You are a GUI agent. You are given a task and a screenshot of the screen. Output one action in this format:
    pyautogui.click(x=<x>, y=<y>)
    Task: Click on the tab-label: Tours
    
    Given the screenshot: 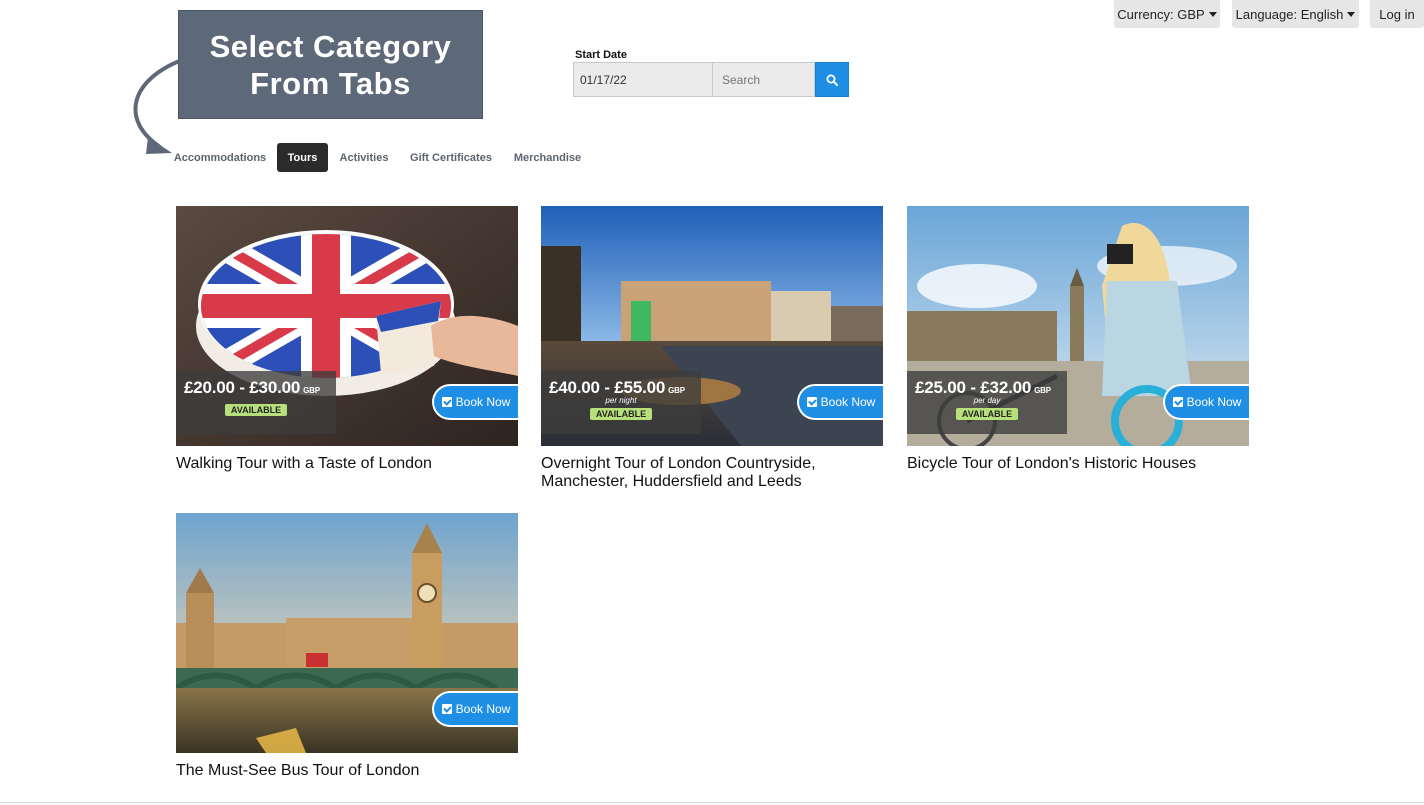 What is the action you would take?
    pyautogui.click(x=302, y=157)
    